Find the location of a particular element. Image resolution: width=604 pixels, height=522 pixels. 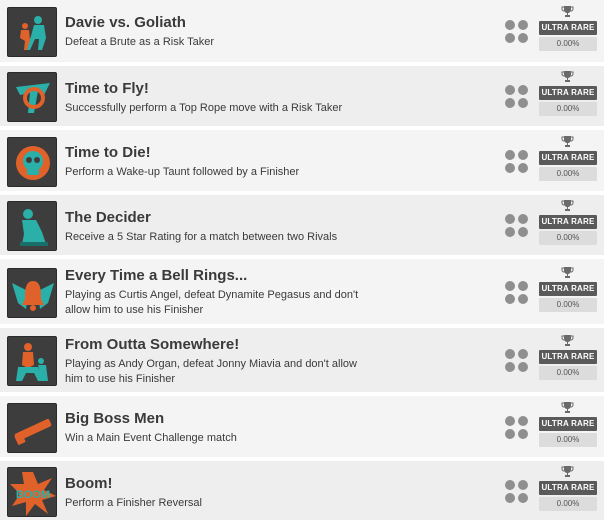

baton-icon is located at coordinates (32, 428).